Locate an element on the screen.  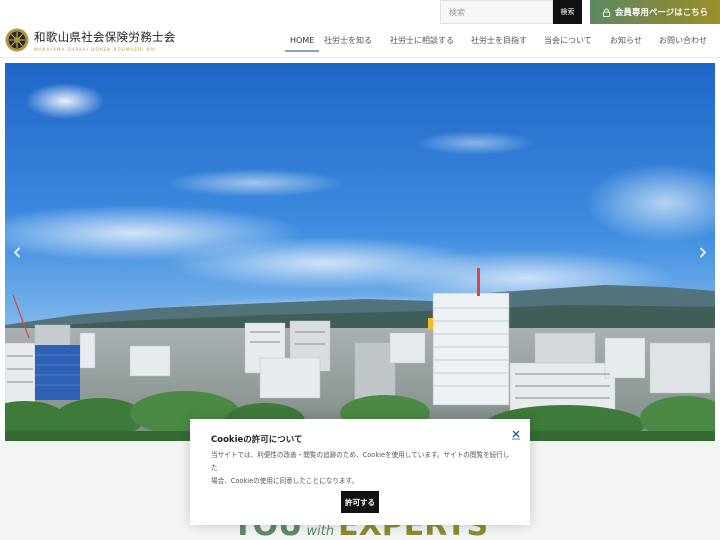
nav-news: お知らせ is located at coordinates (626, 41).